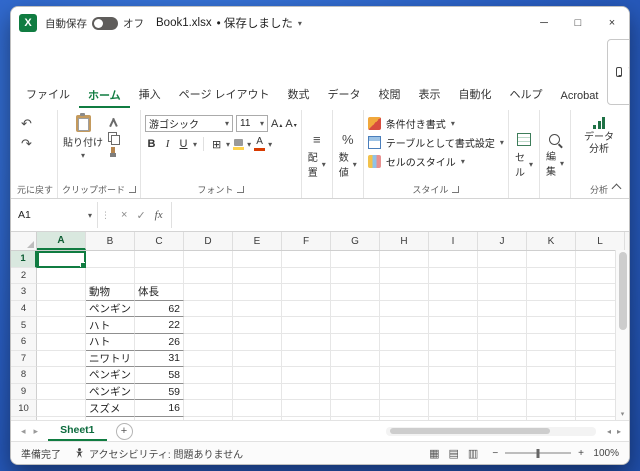 The height and width of the screenshot is (471, 640). What do you see at coordinates (404, 392) in the screenshot?
I see `cell-H9` at bounding box center [404, 392].